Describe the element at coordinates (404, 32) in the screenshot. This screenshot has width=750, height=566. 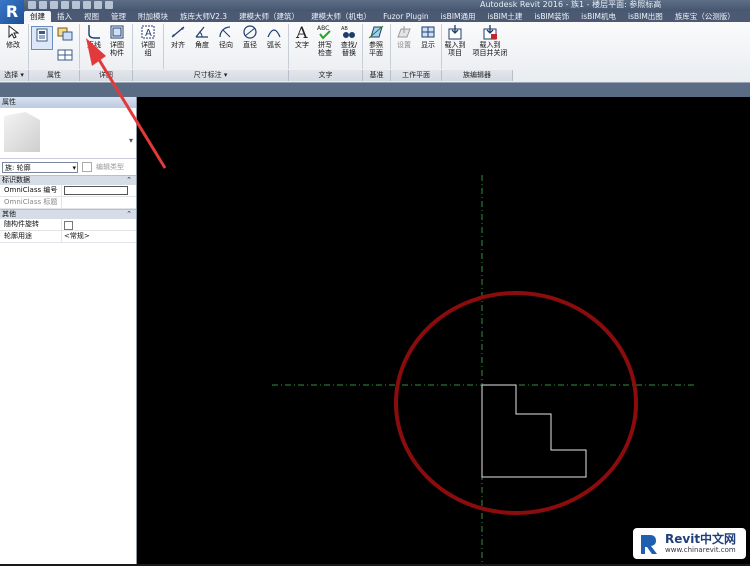
I see `set-work-plane-icon` at that location.